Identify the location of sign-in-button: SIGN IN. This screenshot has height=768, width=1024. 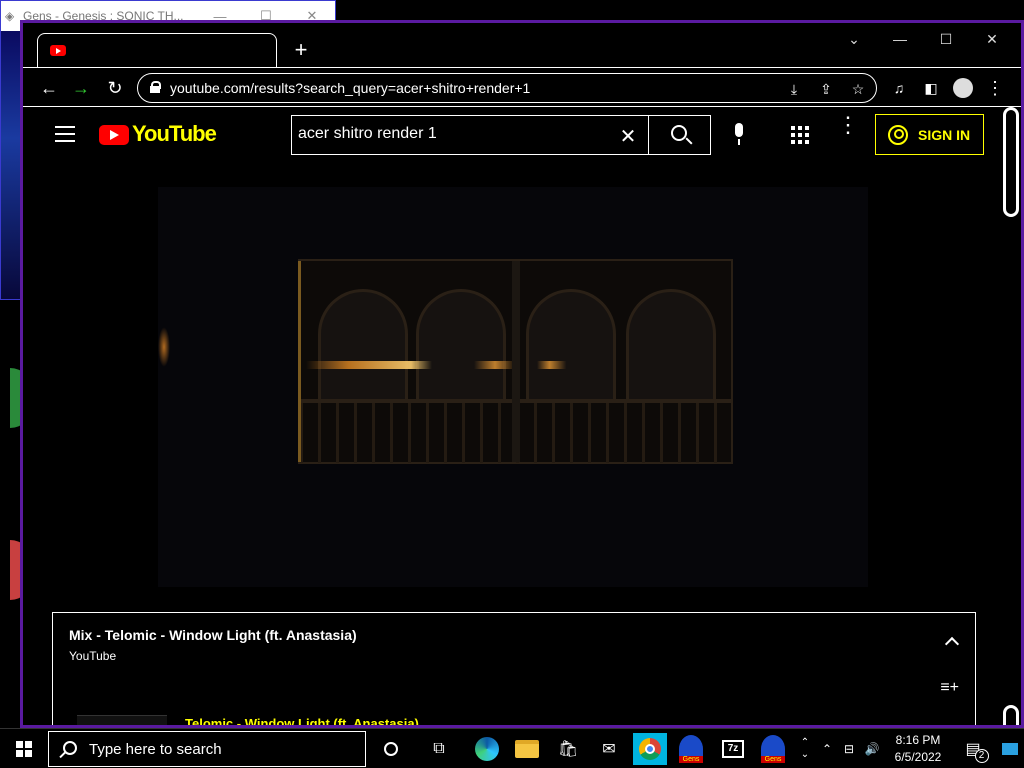
(929, 134).